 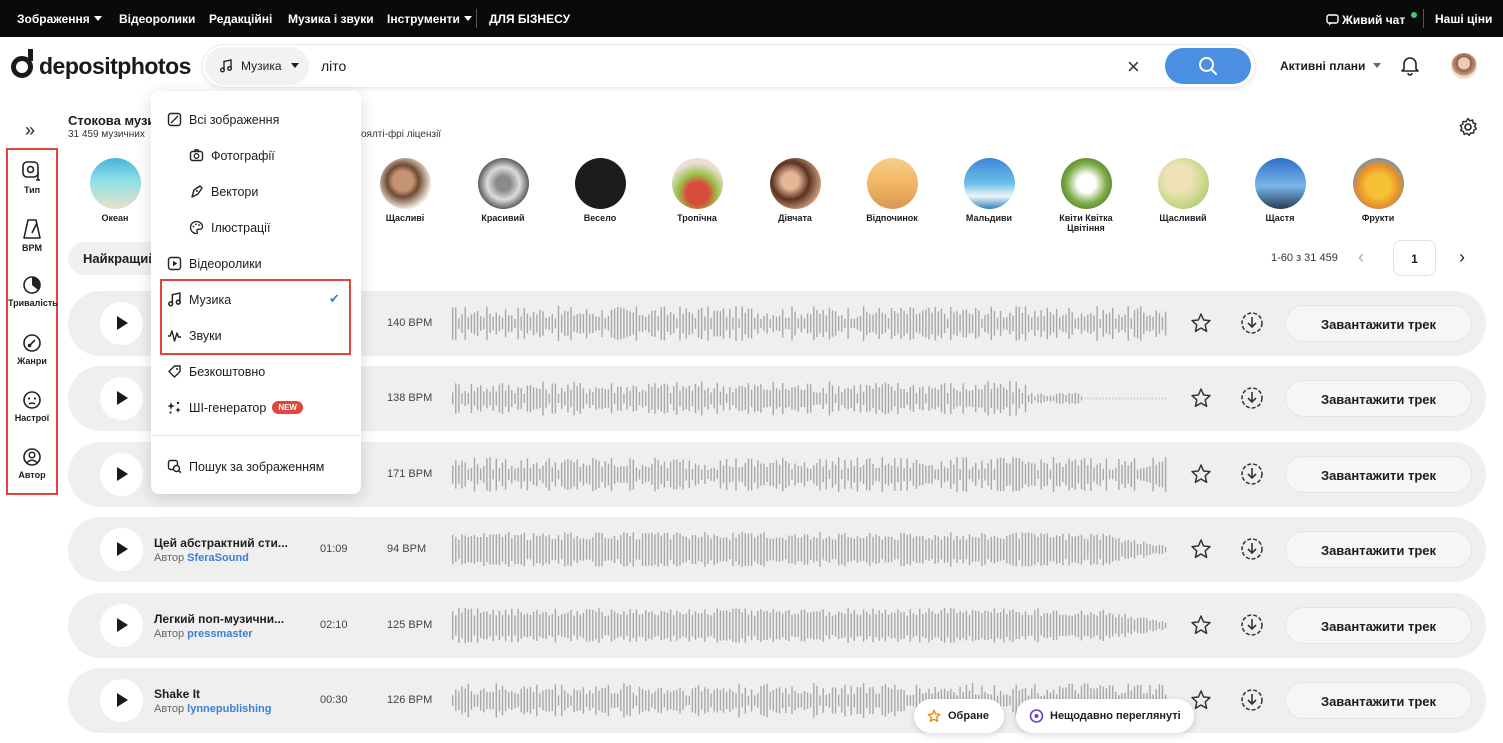 What do you see at coordinates (32, 177) in the screenshot?
I see `filter-type: Тип` at bounding box center [32, 177].